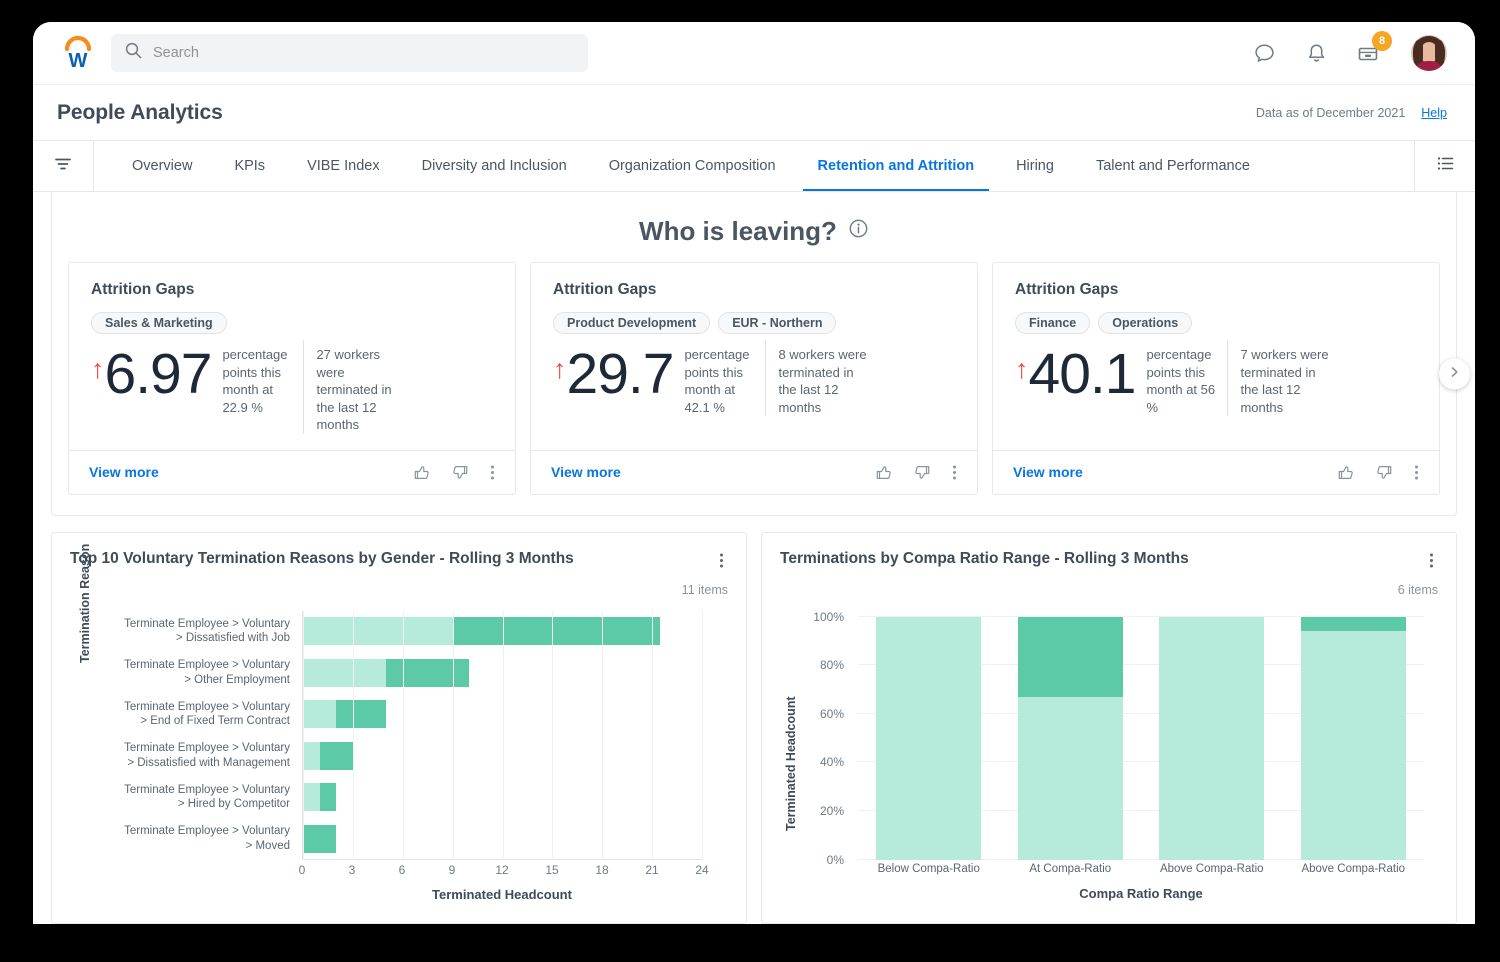 The height and width of the screenshot is (962, 1500). I want to click on chart-x-tick: 6, so click(402, 869).